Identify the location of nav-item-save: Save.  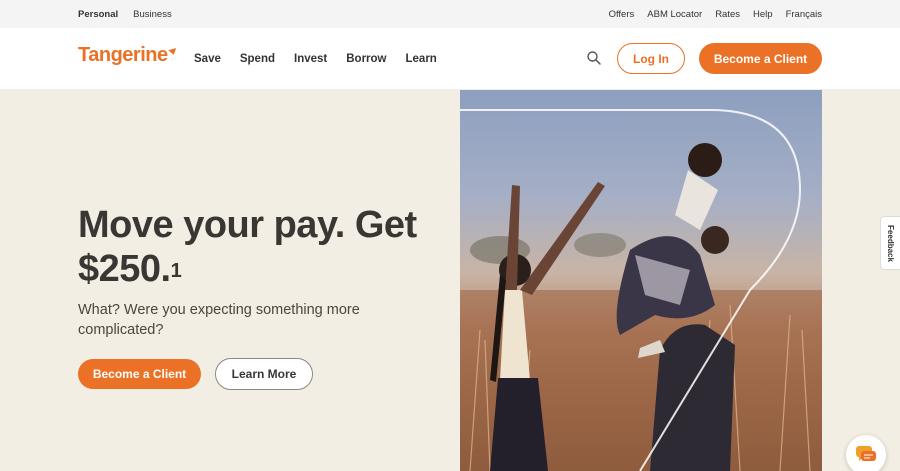
(207, 59).